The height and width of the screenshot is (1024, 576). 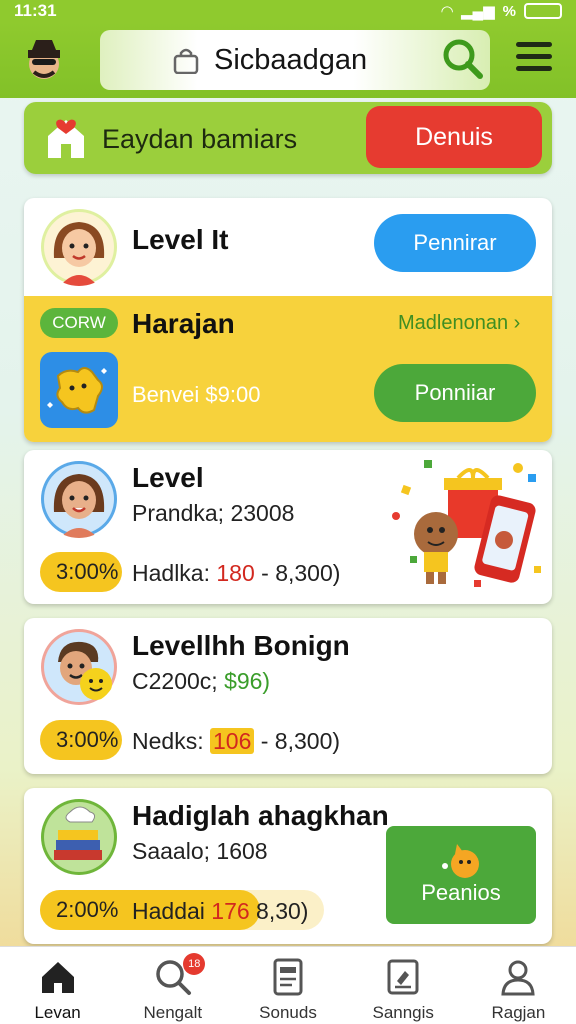 What do you see at coordinates (180, 239) in the screenshot?
I see `card1-title: Level It` at bounding box center [180, 239].